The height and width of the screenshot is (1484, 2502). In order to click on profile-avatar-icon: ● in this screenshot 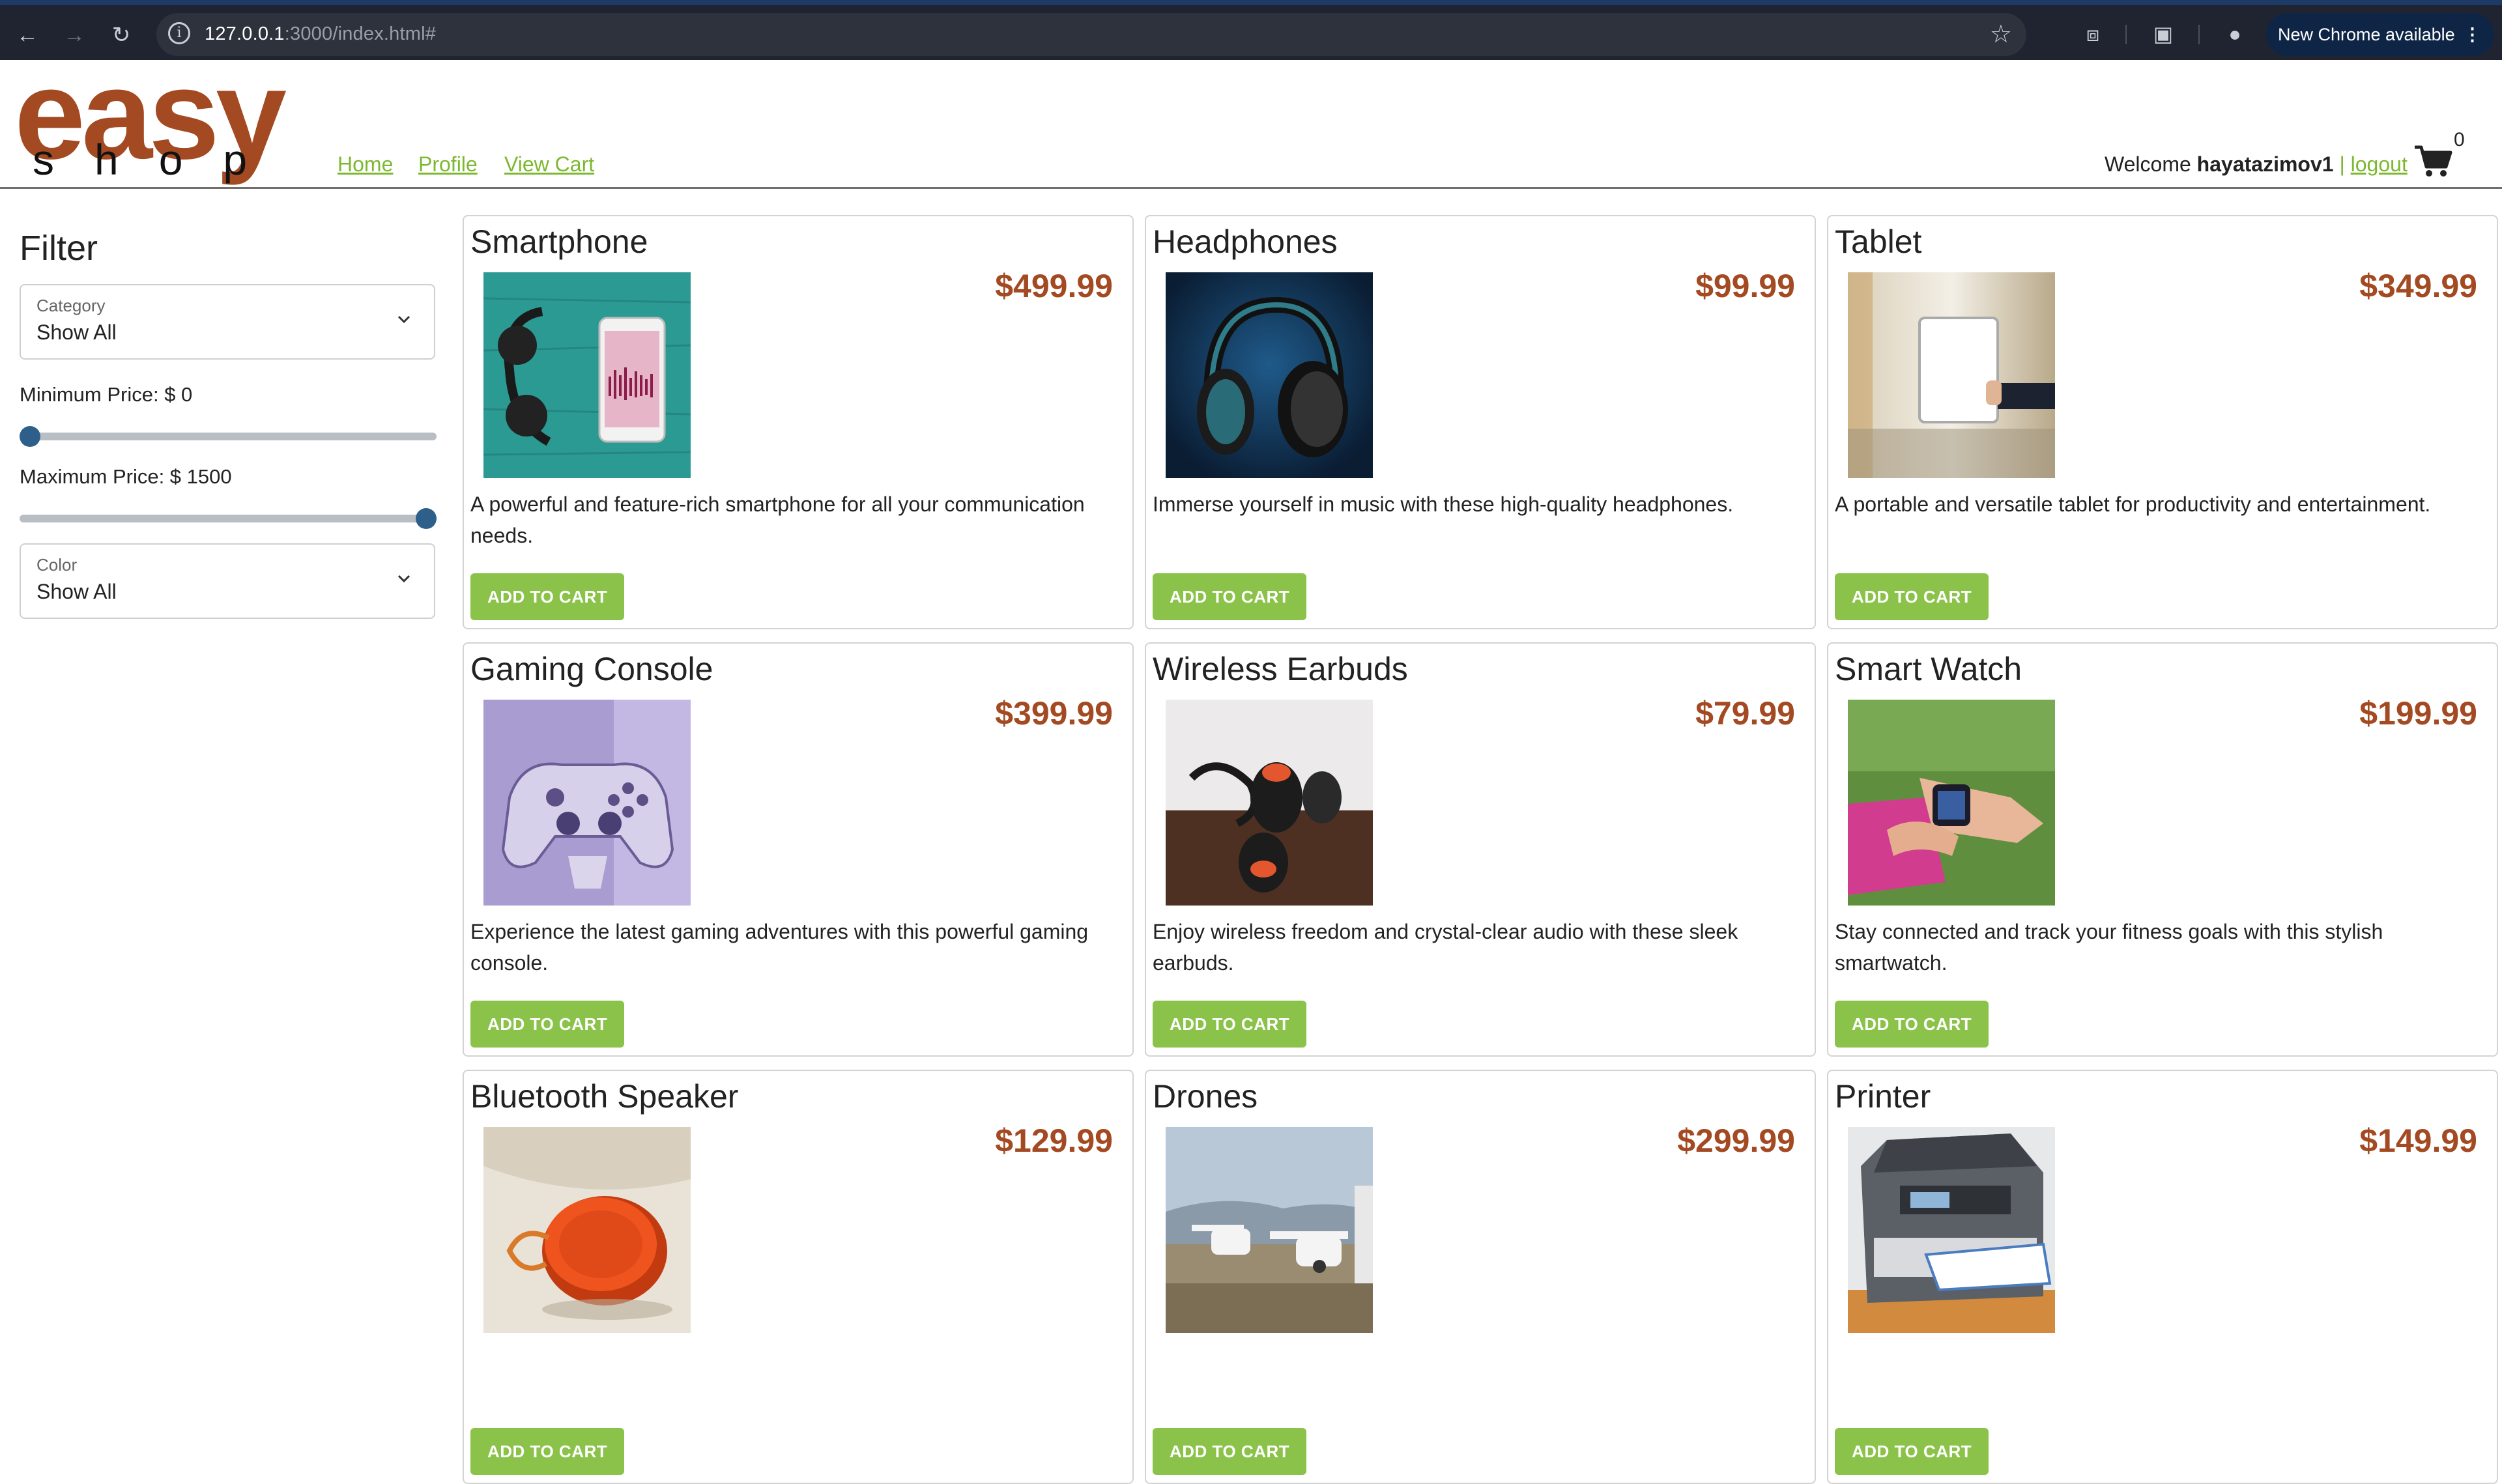, I will do `click(2235, 34)`.